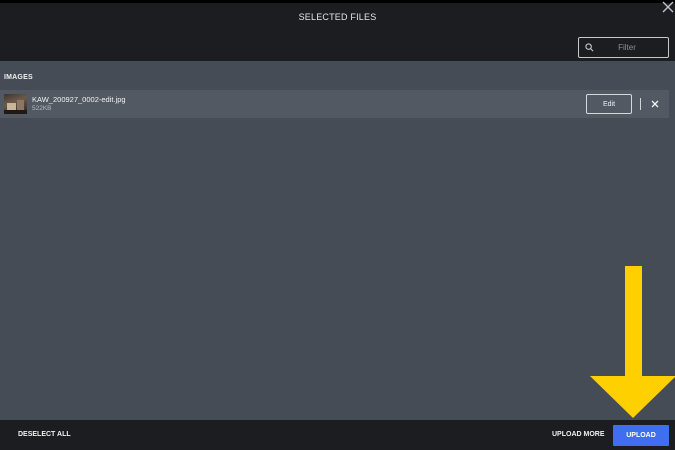 This screenshot has width=675, height=450. Describe the element at coordinates (632, 342) in the screenshot. I see `arrow-down-icon` at that location.